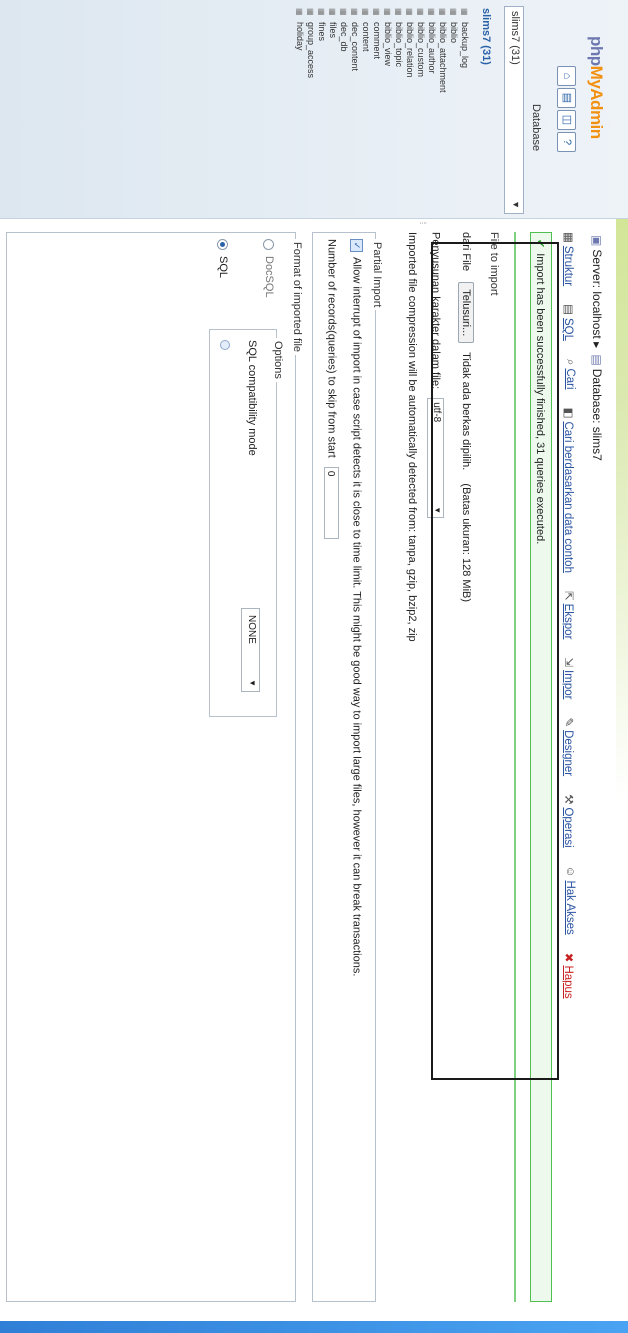  What do you see at coordinates (597, 415) in the screenshot?
I see `breadcrumb-database: Database: slims7` at bounding box center [597, 415].